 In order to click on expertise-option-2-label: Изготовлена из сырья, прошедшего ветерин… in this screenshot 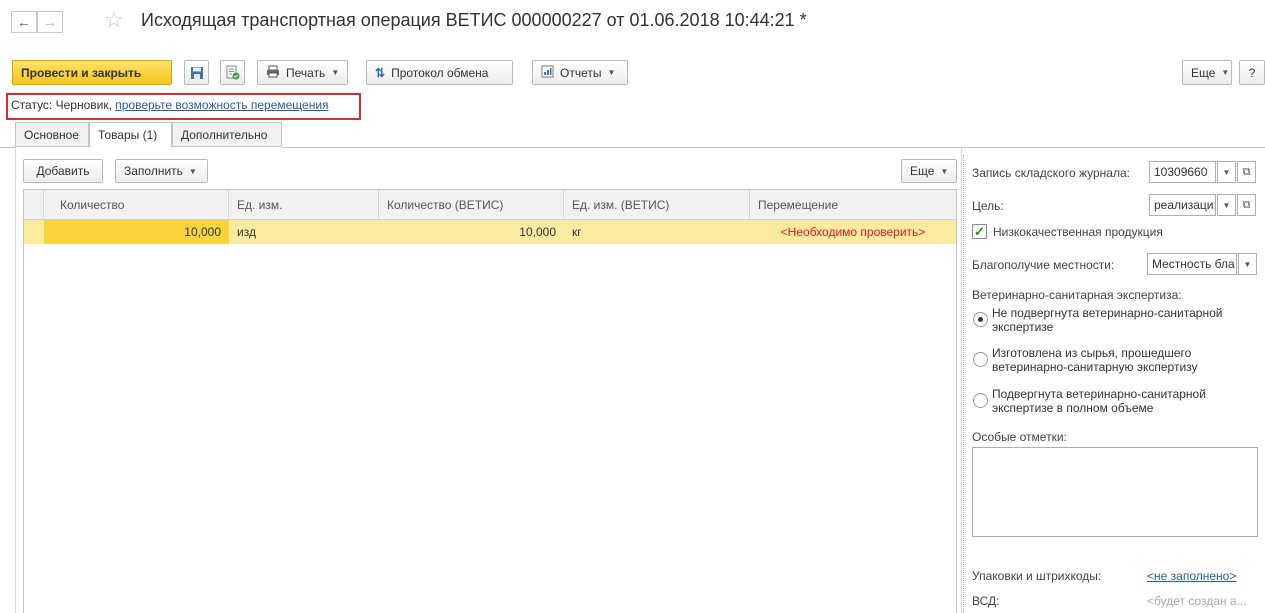, I will do `click(1122, 360)`.